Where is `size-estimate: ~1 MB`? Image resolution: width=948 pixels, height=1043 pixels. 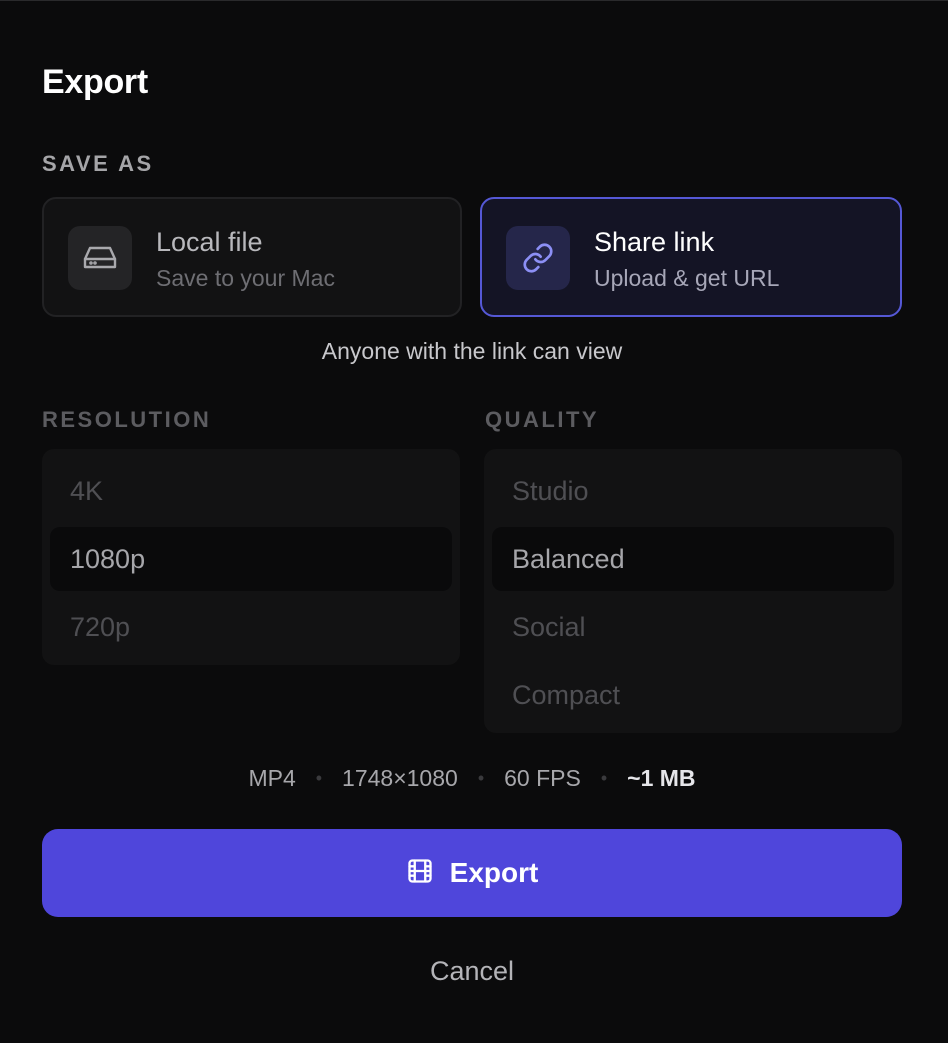
size-estimate: ~1 MB is located at coordinates (661, 778).